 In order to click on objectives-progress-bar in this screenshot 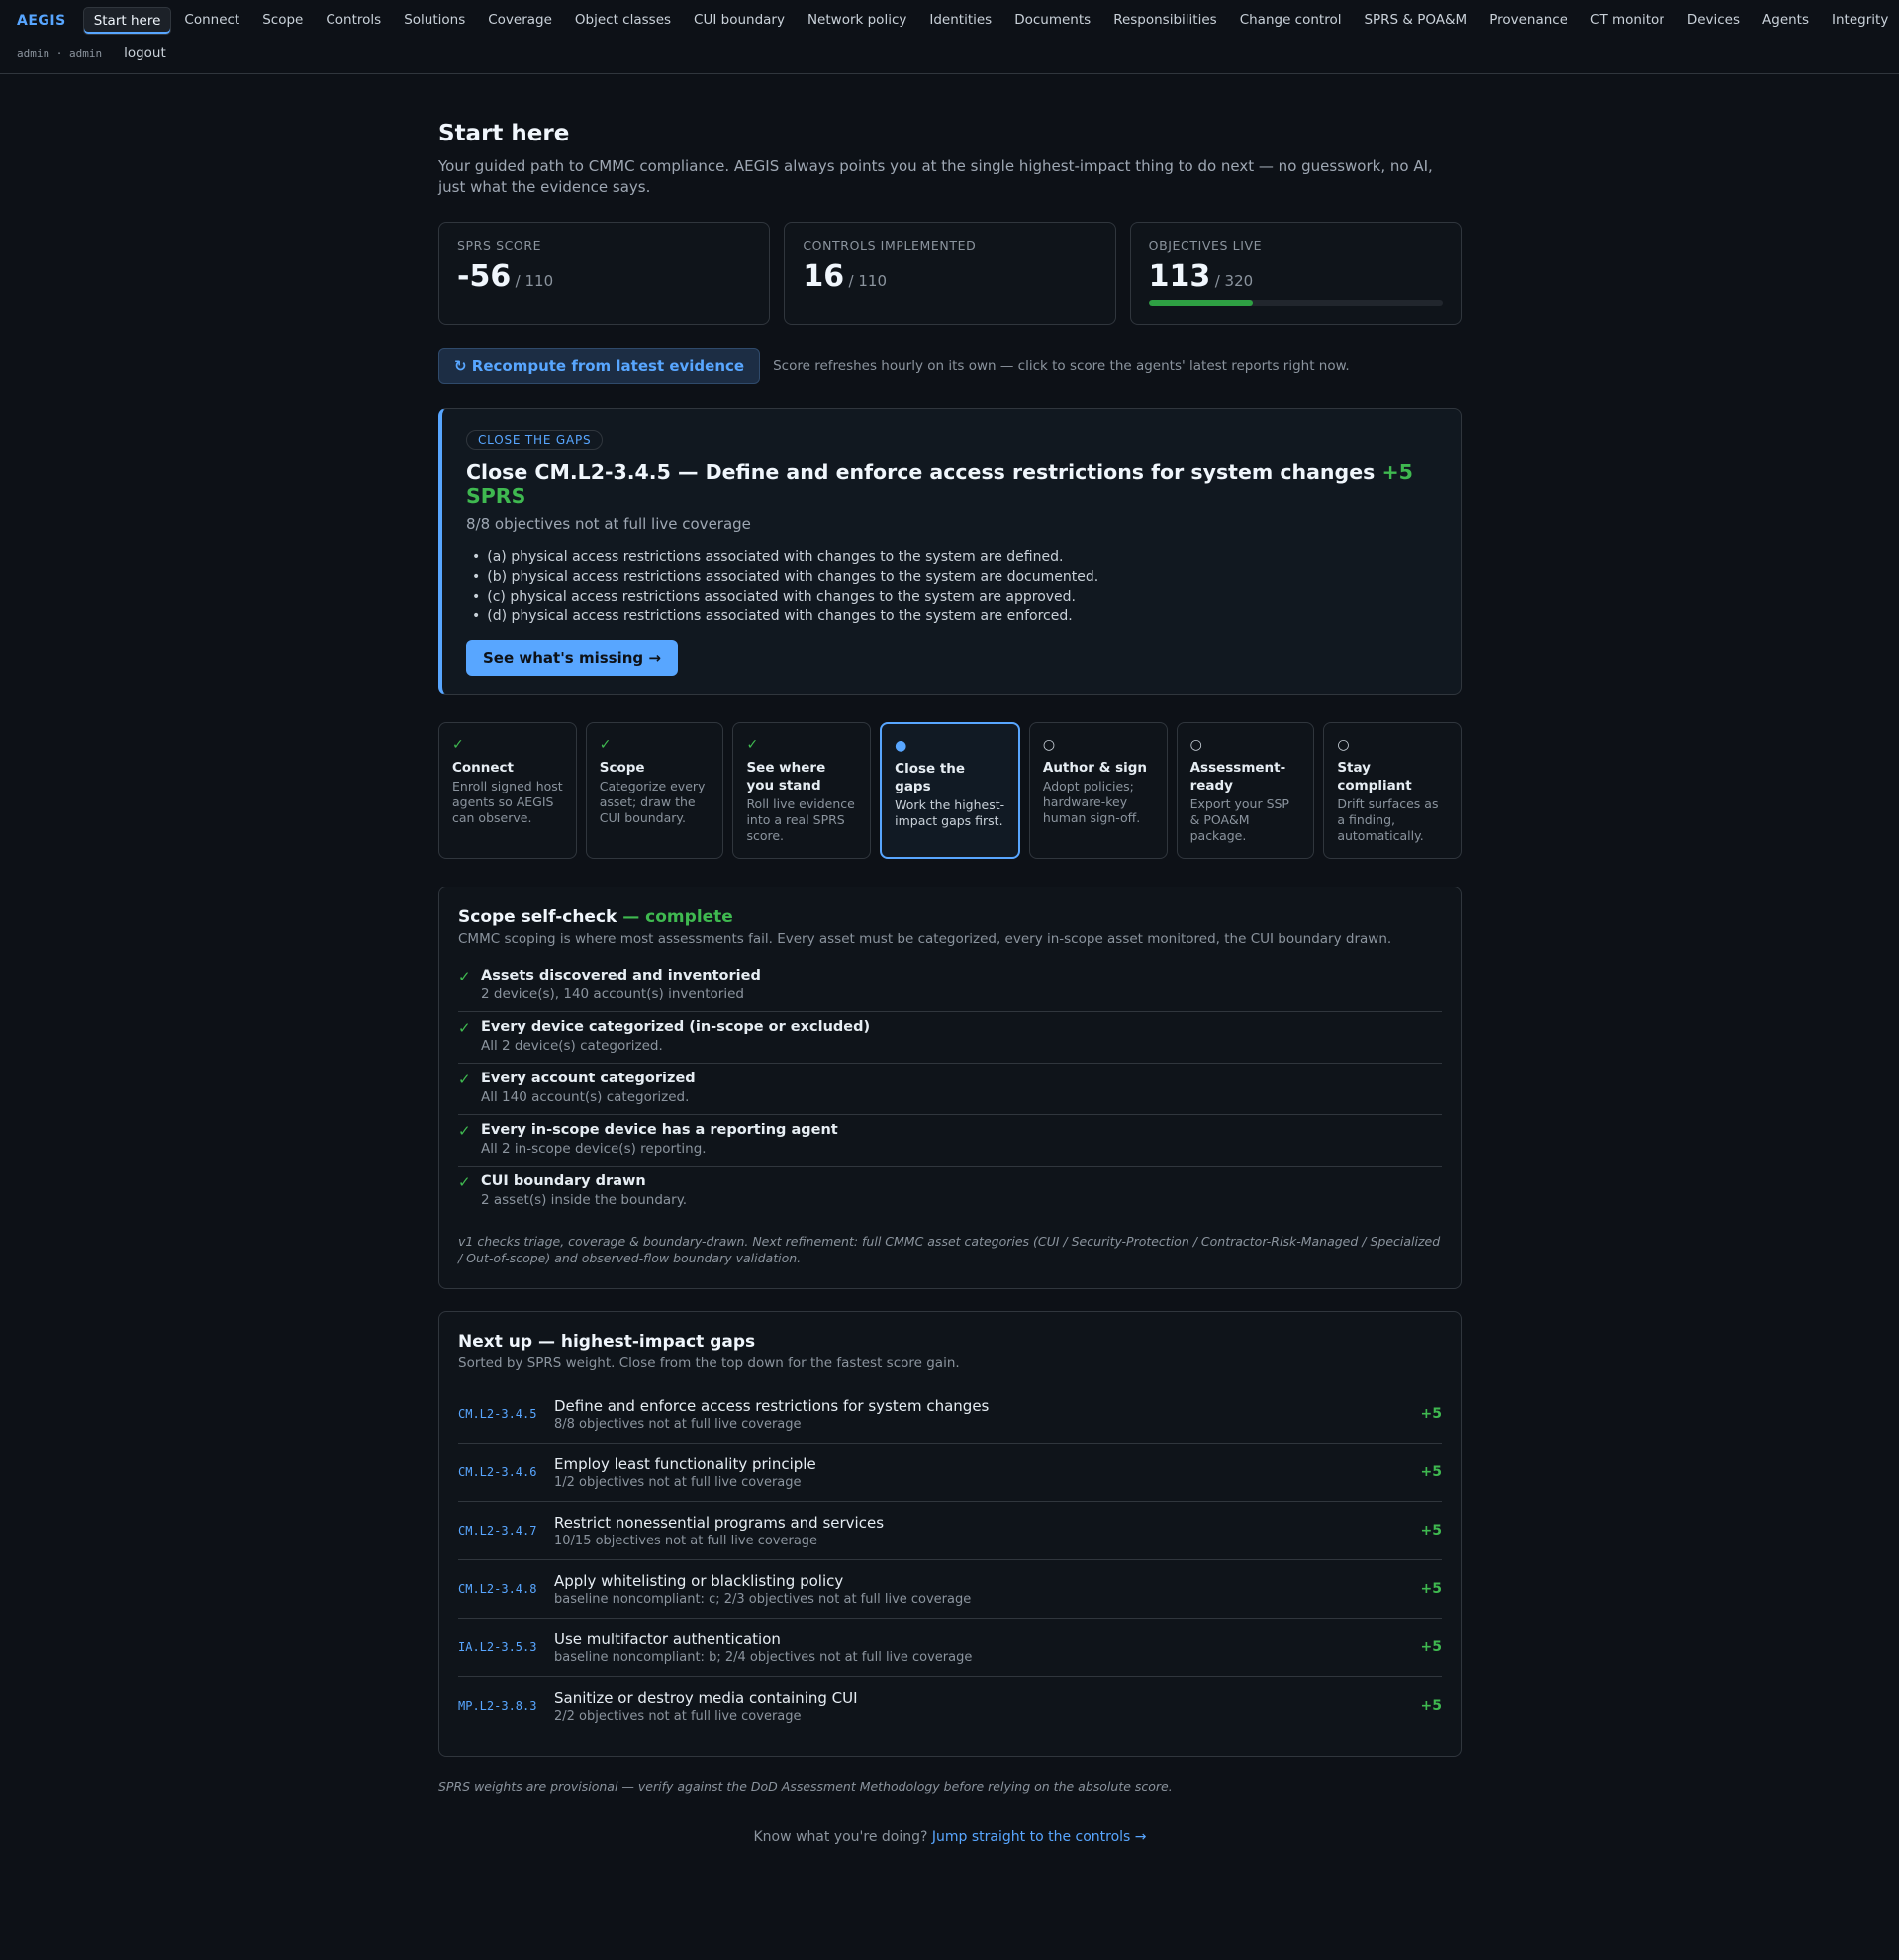, I will do `click(1296, 303)`.